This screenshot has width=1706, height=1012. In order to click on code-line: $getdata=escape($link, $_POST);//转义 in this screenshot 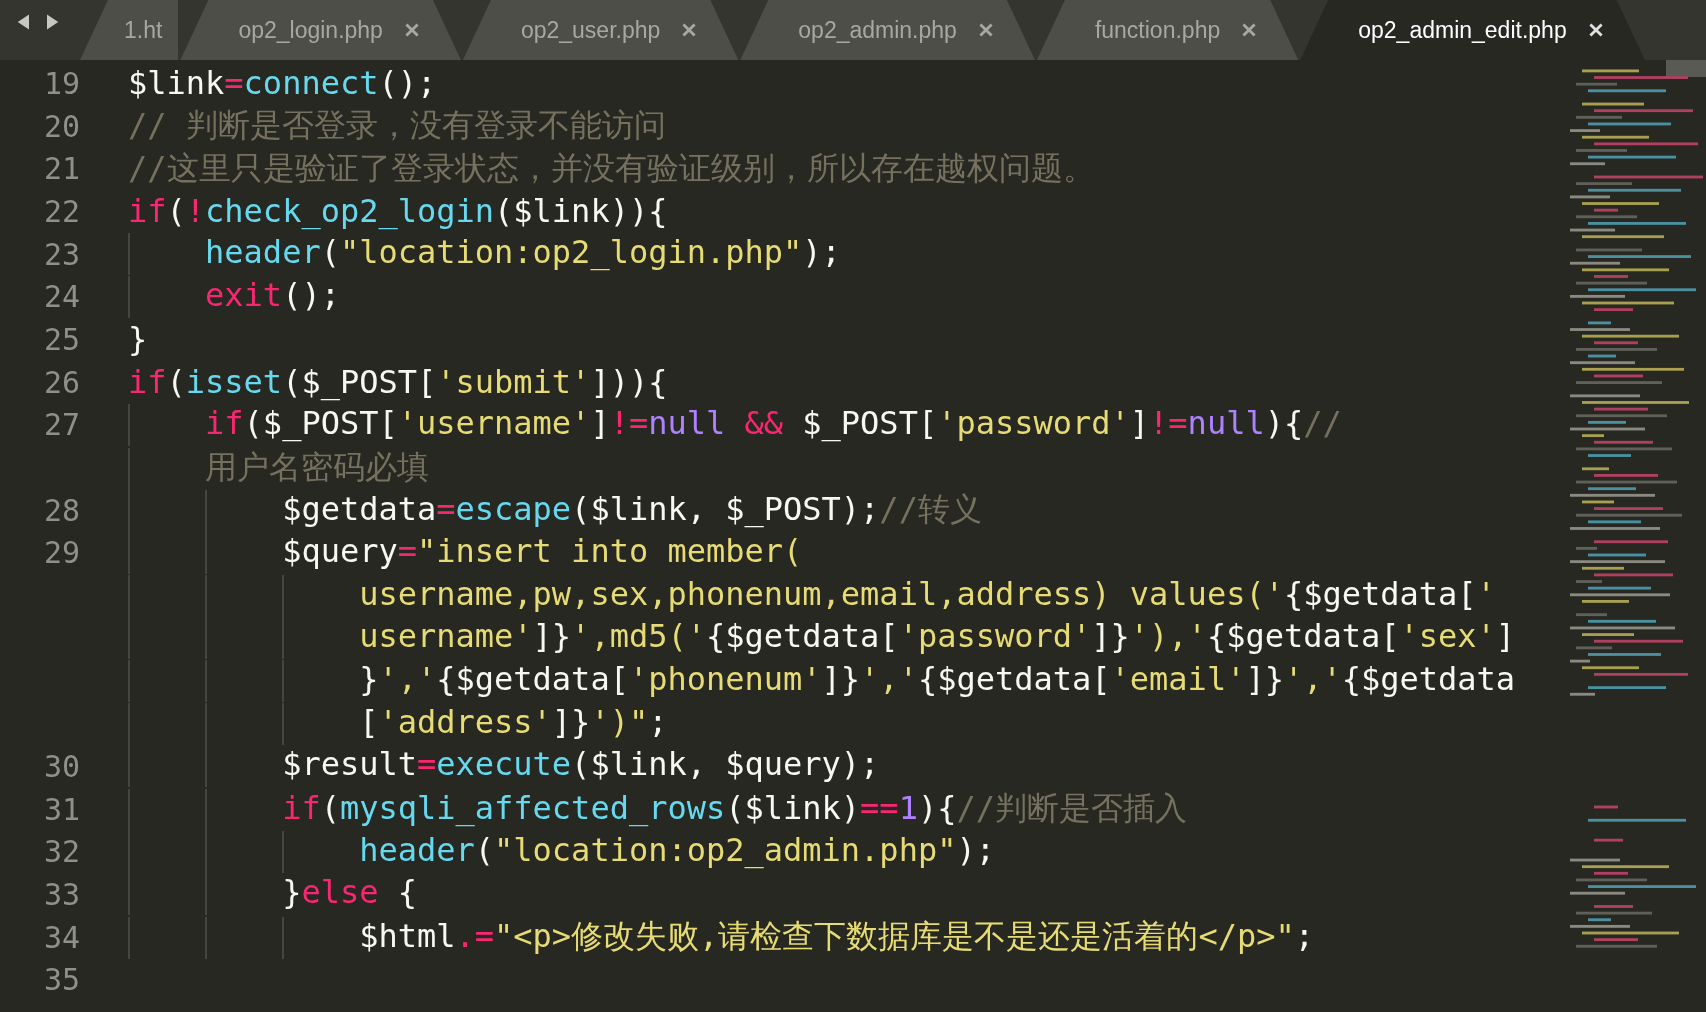, I will do `click(555, 510)`.